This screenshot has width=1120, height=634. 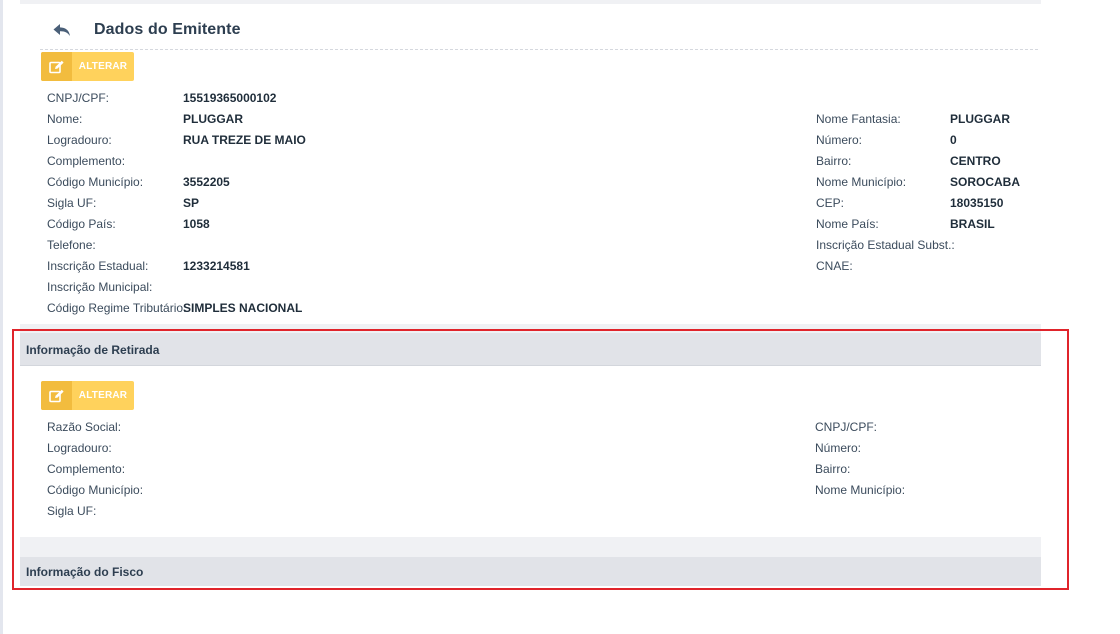 What do you see at coordinates (213, 119) in the screenshot?
I see `left-field-value: PLUGGAR` at bounding box center [213, 119].